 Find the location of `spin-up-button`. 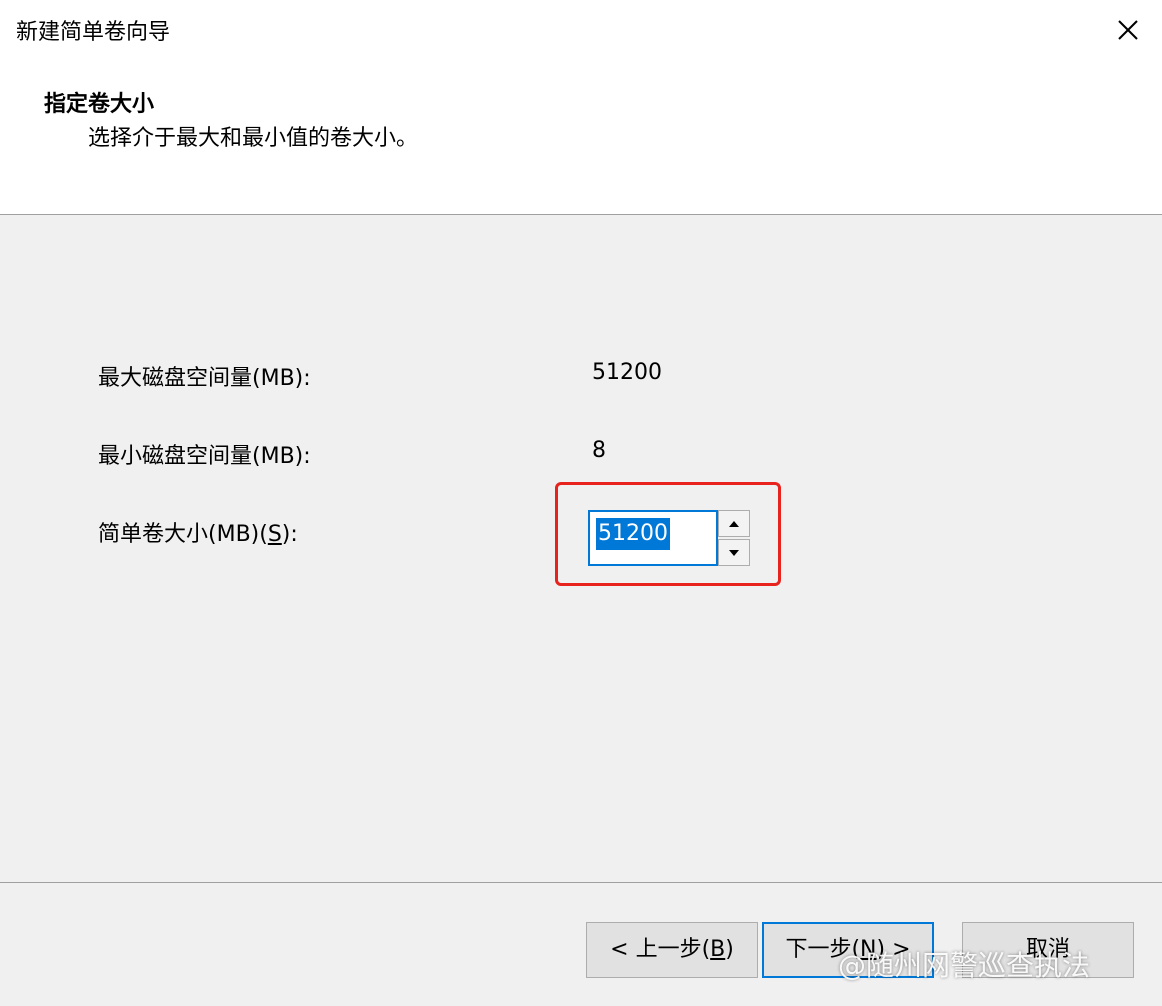

spin-up-button is located at coordinates (734, 523).